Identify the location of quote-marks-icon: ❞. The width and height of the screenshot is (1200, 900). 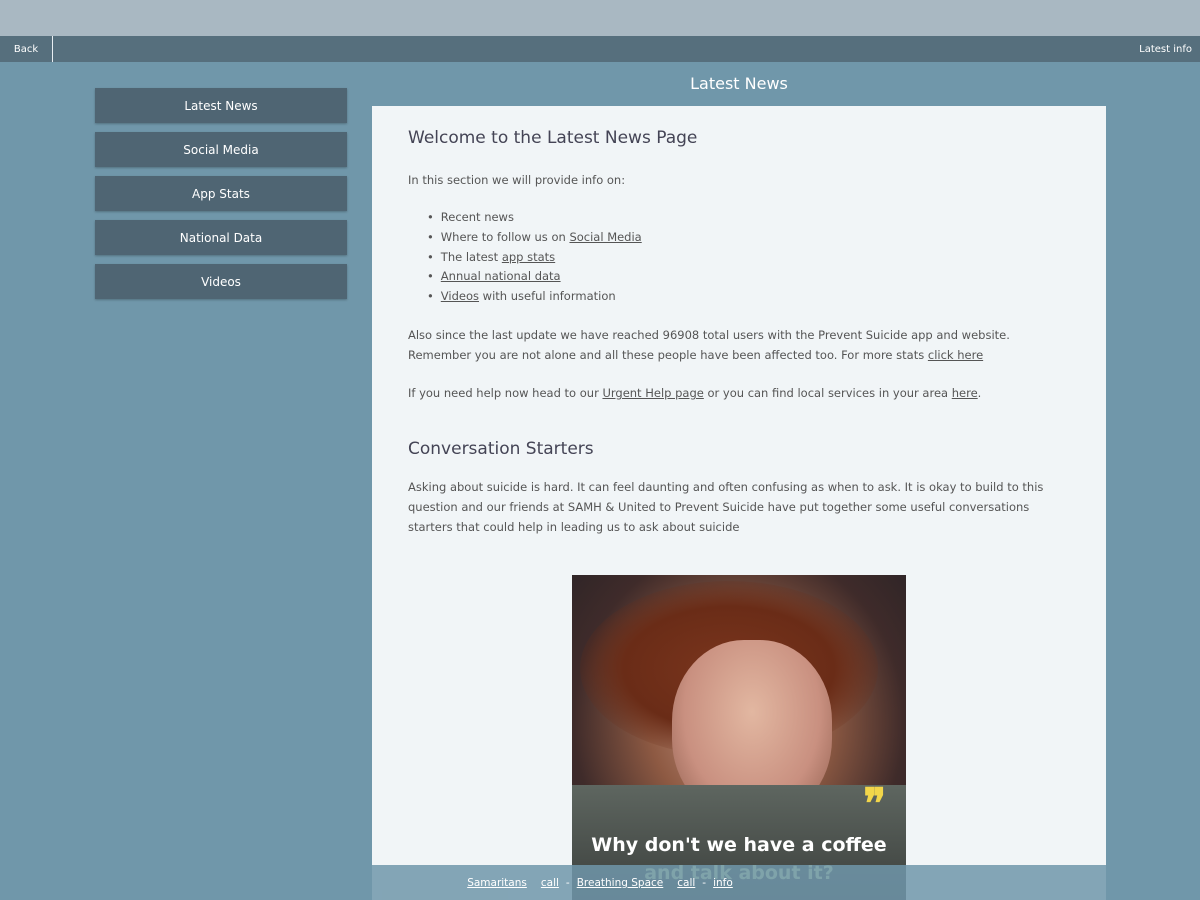
(874, 803).